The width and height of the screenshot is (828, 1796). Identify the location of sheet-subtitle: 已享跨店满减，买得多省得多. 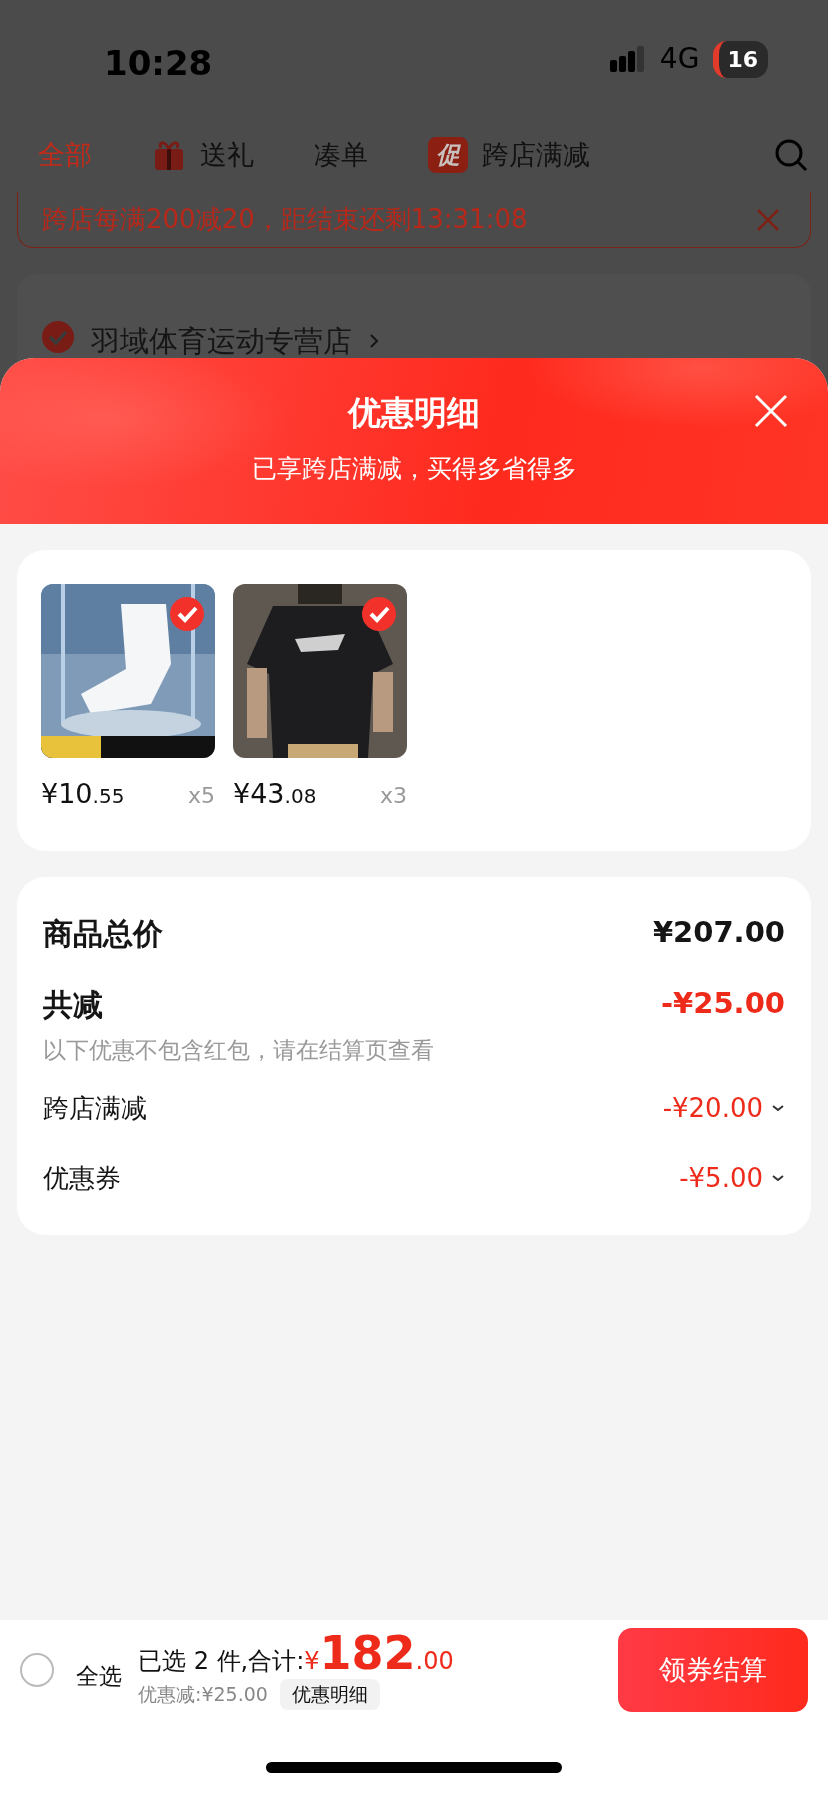
(414, 468).